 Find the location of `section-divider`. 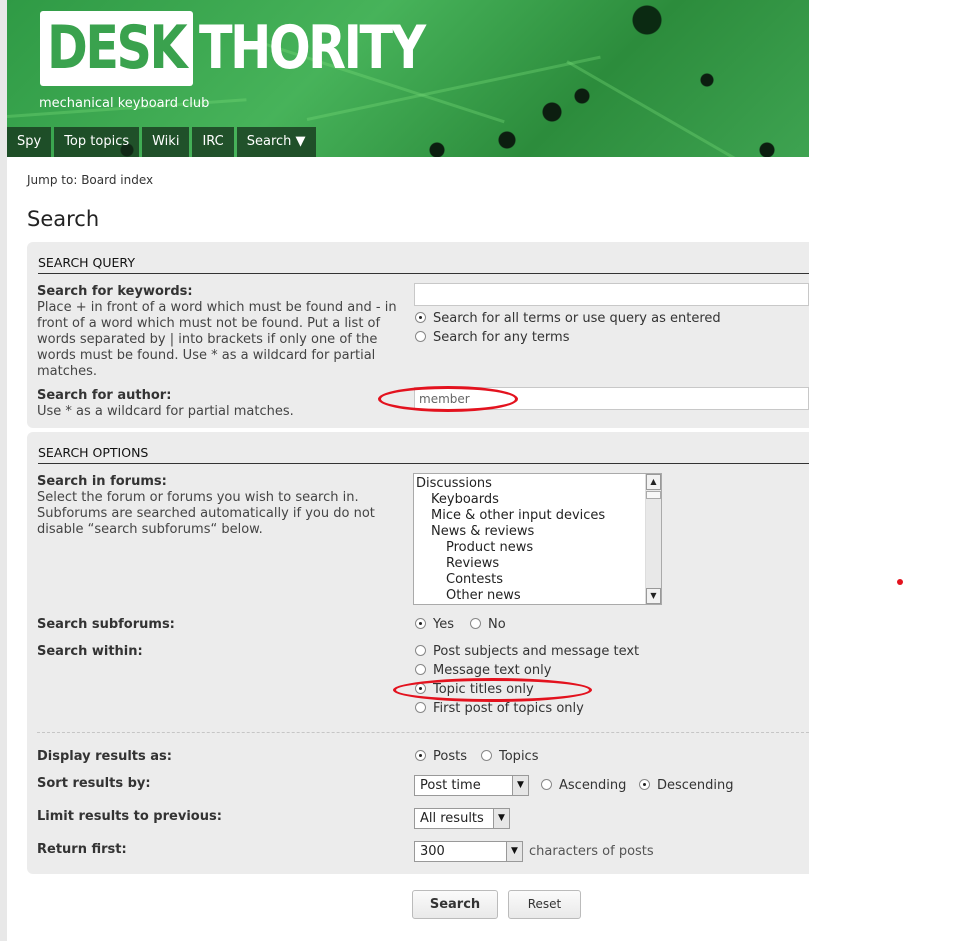

section-divider is located at coordinates (423, 732).